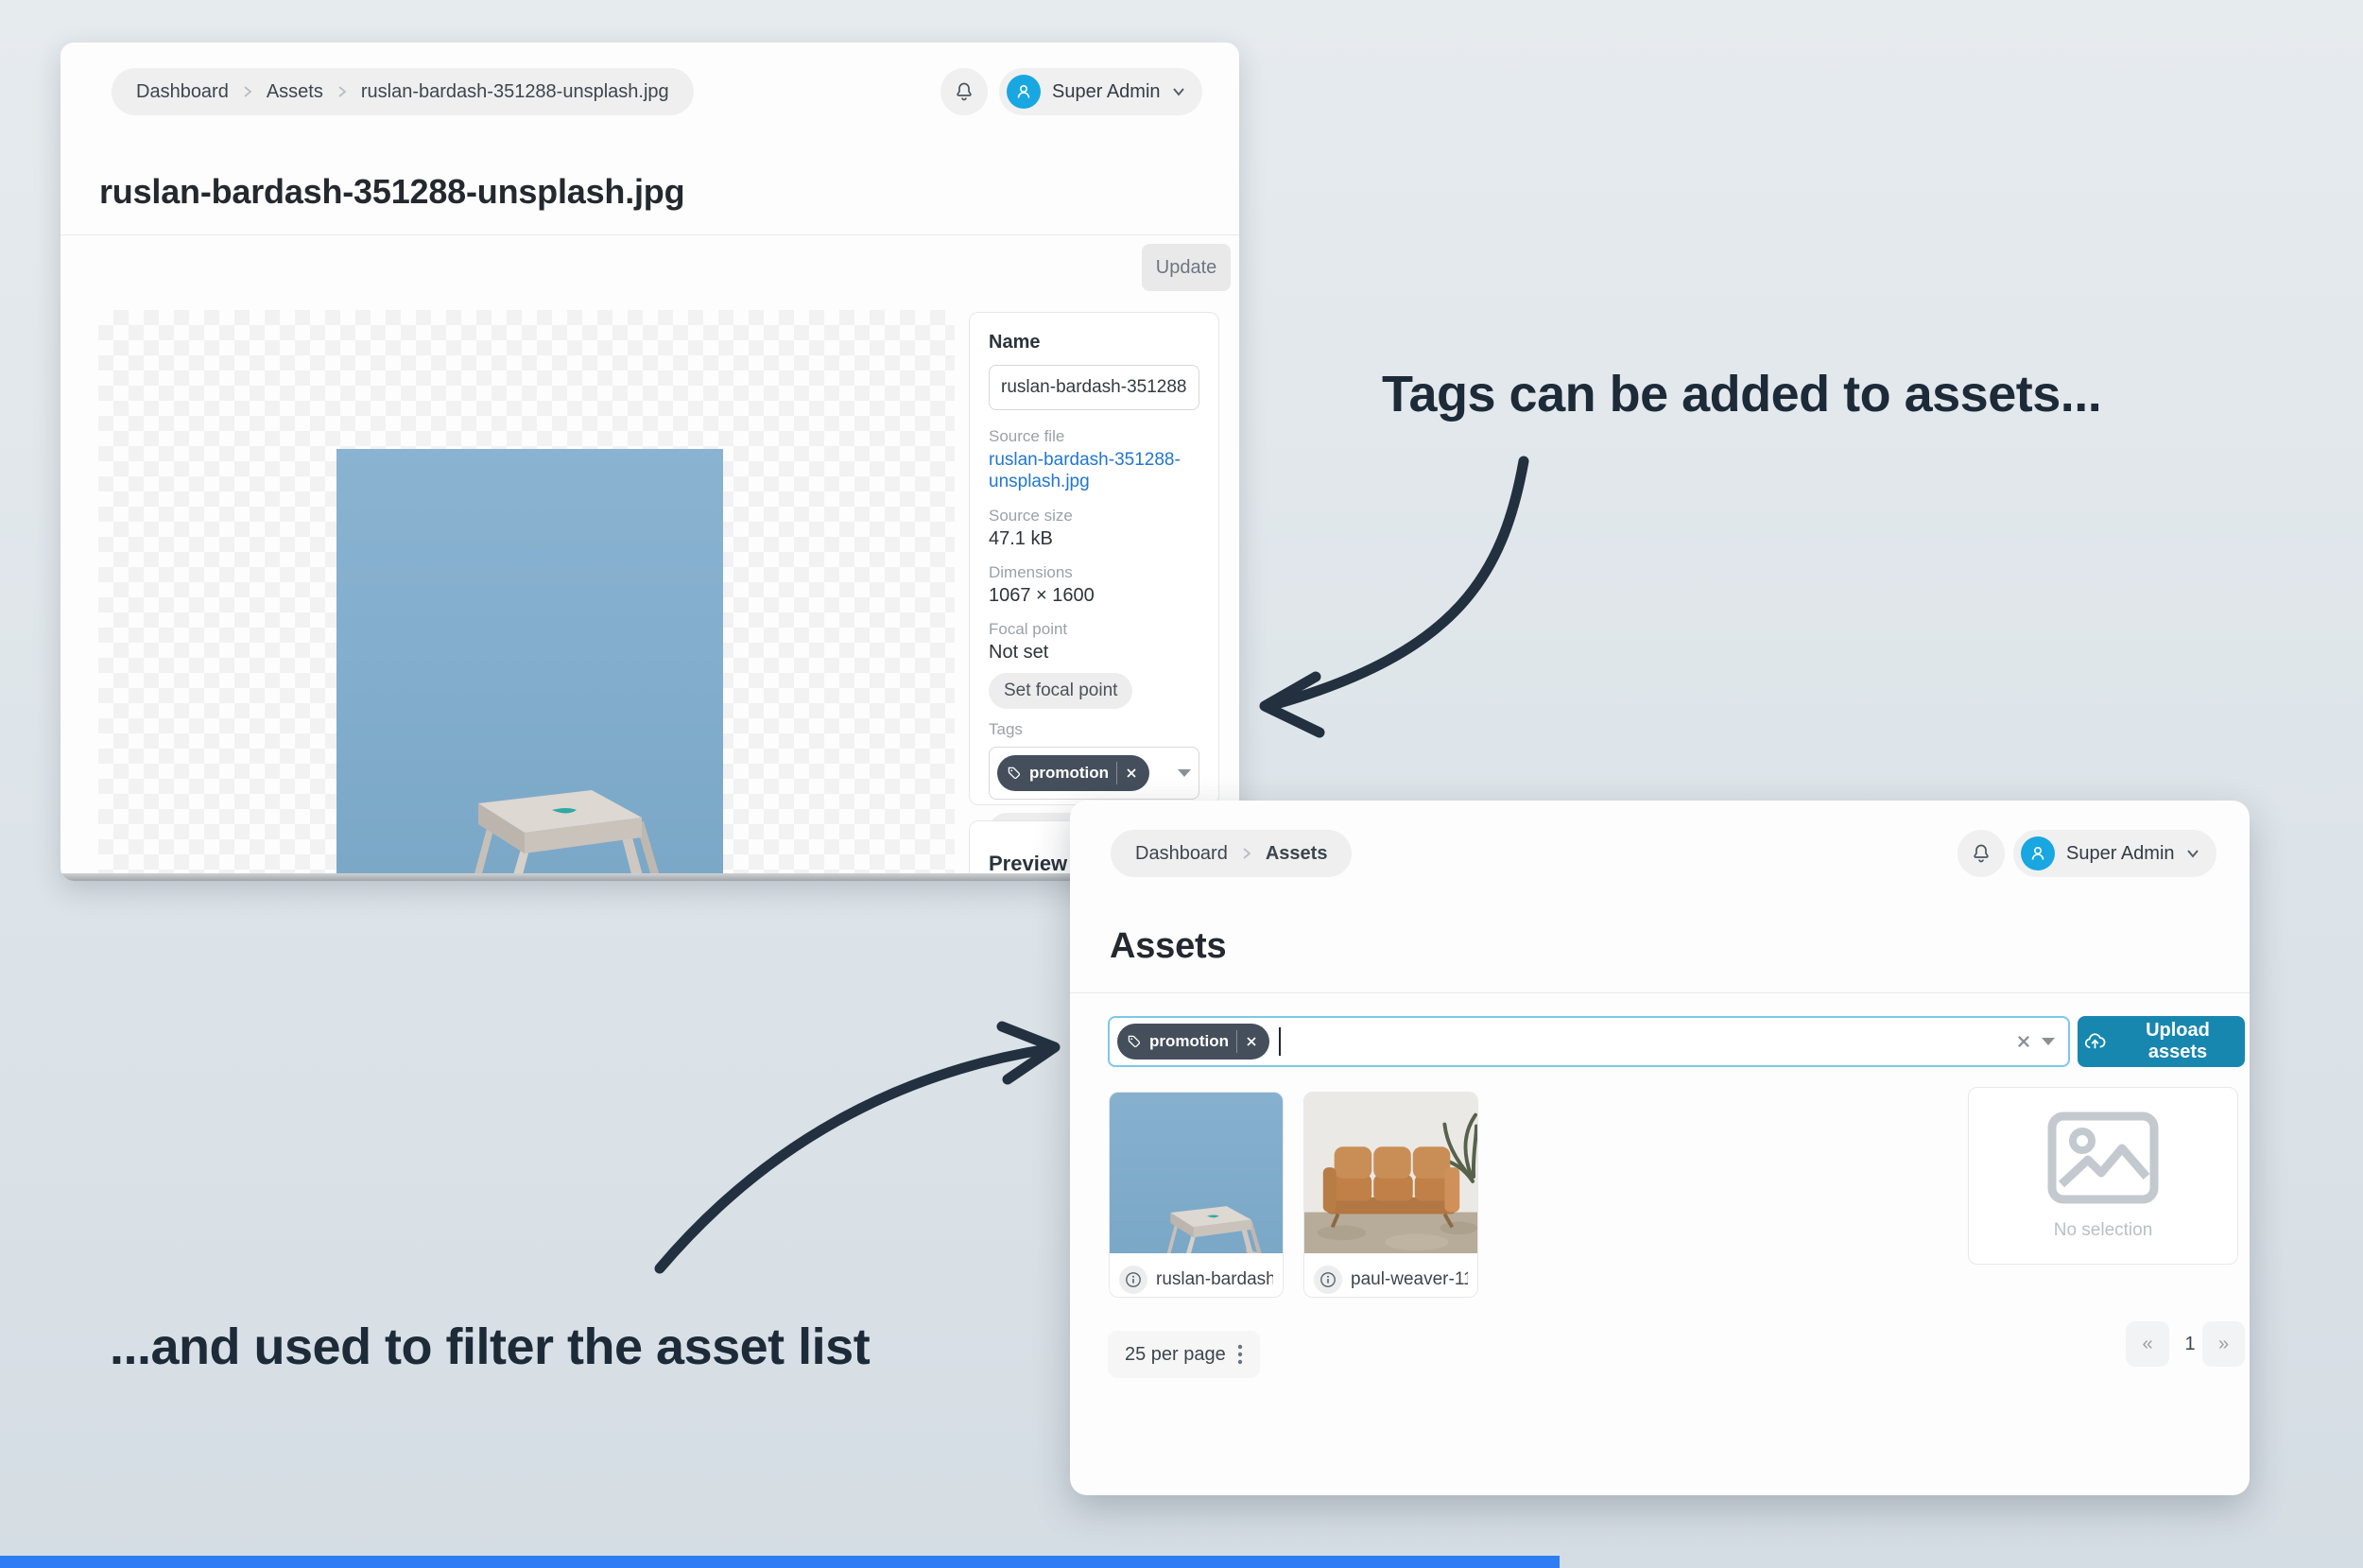  I want to click on asset-card: ruslan-bardash-35, so click(1196, 1195).